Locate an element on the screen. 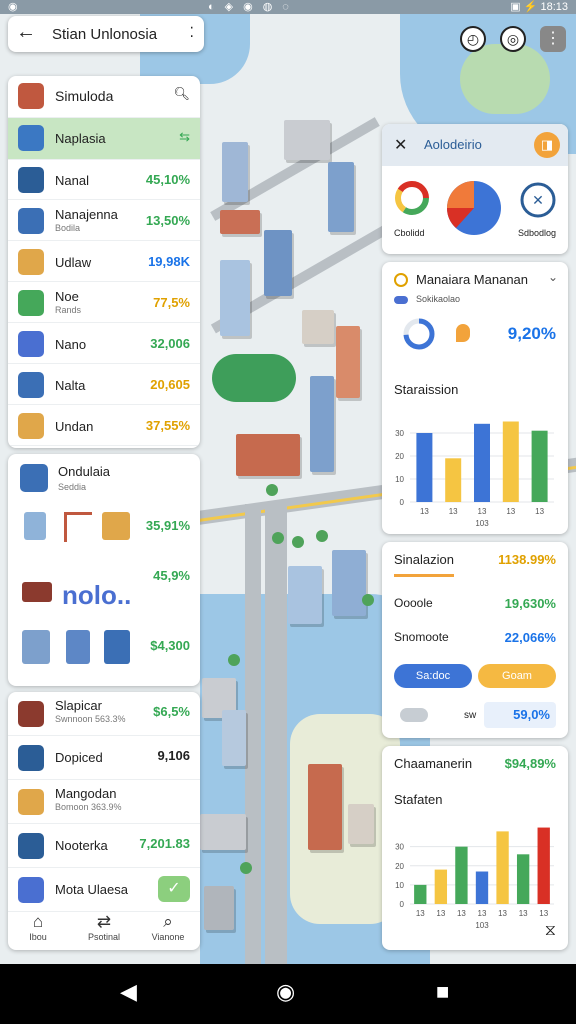 The height and width of the screenshot is (1024, 576). house-icon is located at coordinates (37, 592).